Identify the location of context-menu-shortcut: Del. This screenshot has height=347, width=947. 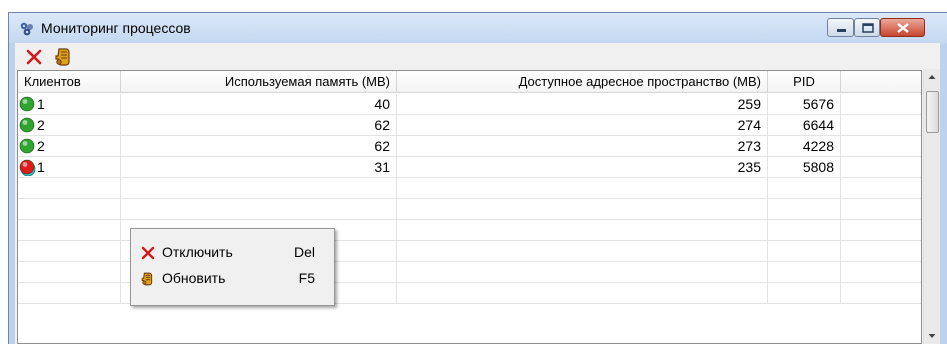
(304, 252).